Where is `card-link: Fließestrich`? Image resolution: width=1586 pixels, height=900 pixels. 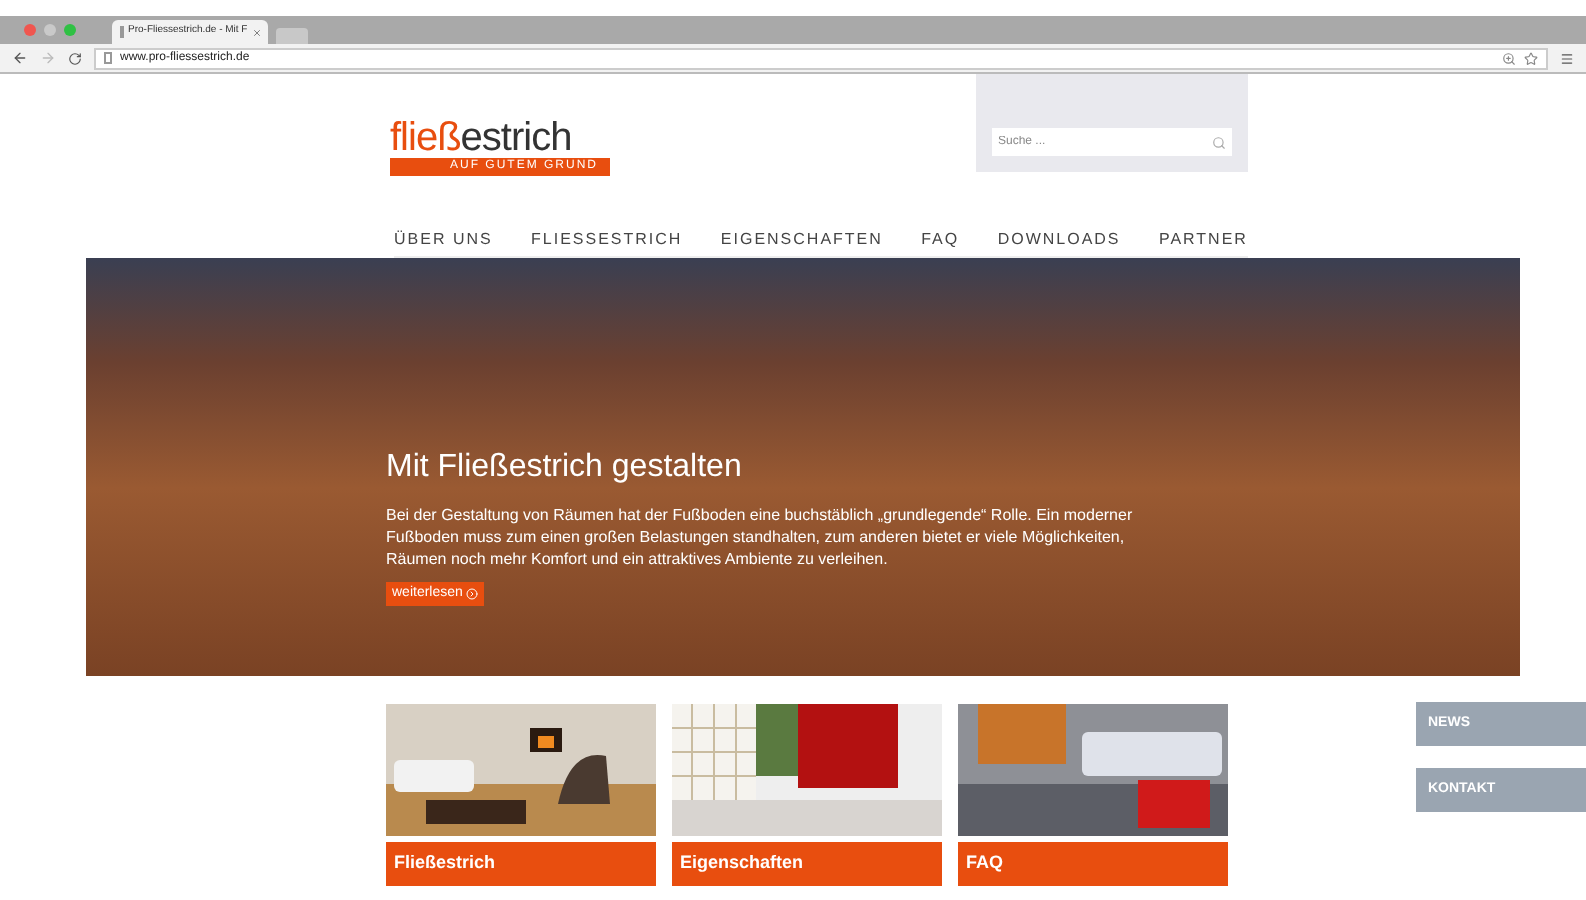
card-link: Fließestrich is located at coordinates (521, 864).